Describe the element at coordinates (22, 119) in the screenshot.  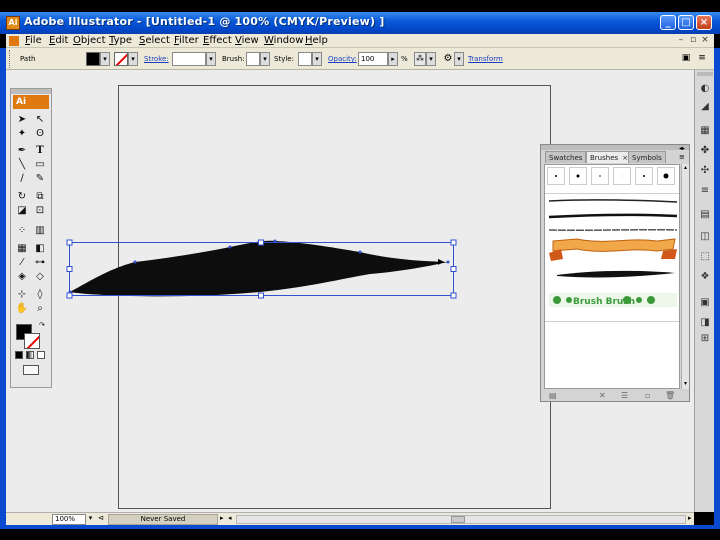
I see `selection-tool-icon: ➤` at that location.